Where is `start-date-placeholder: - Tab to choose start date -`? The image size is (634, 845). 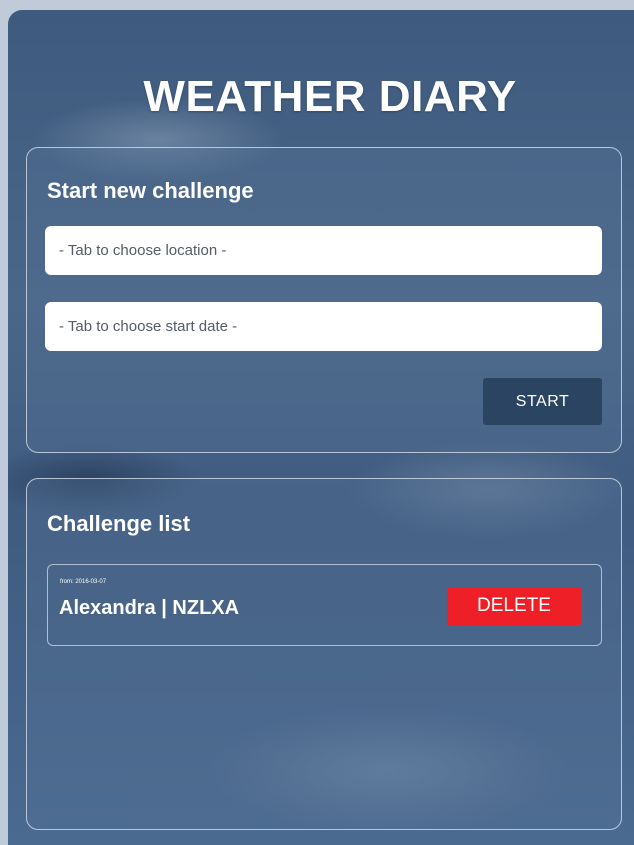
start-date-placeholder: - Tab to choose start date - is located at coordinates (148, 326).